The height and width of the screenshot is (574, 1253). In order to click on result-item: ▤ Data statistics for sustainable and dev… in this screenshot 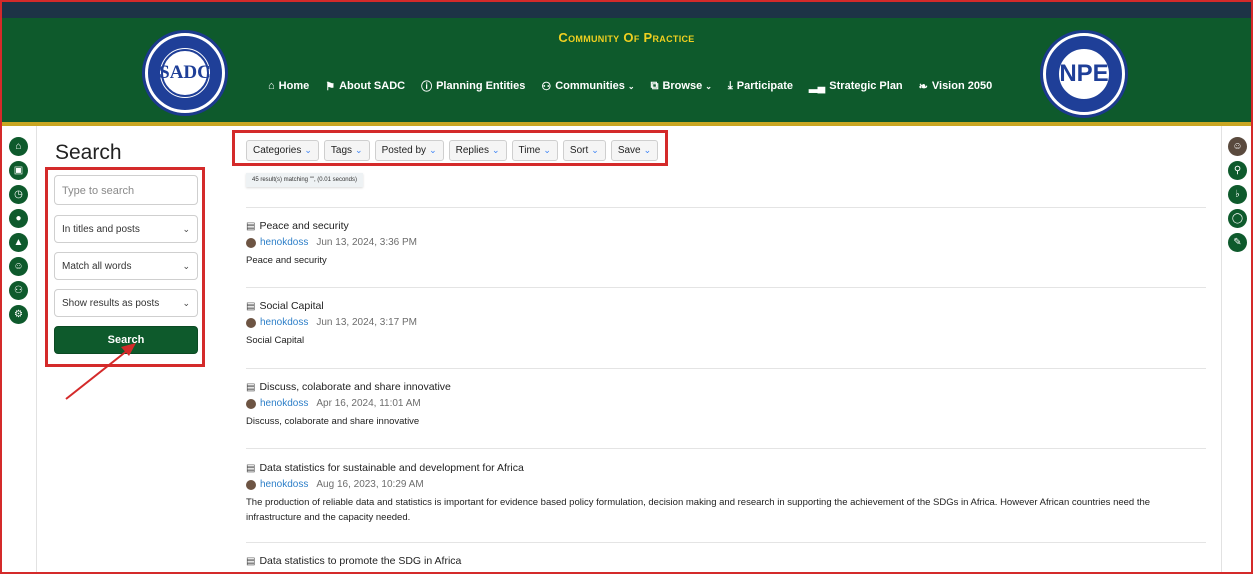, I will do `click(727, 493)`.